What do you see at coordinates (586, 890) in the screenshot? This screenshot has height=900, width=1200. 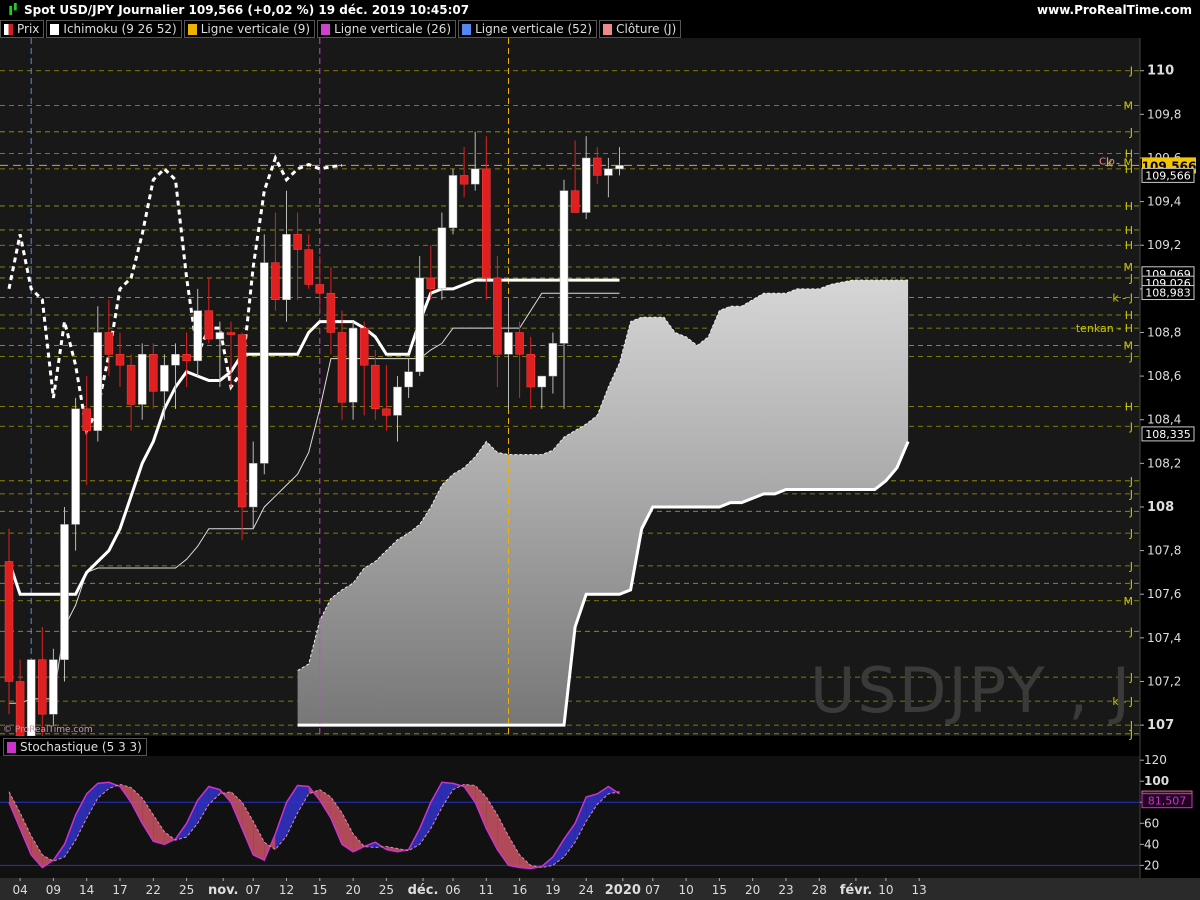 I see `x-tick-label: 24` at bounding box center [586, 890].